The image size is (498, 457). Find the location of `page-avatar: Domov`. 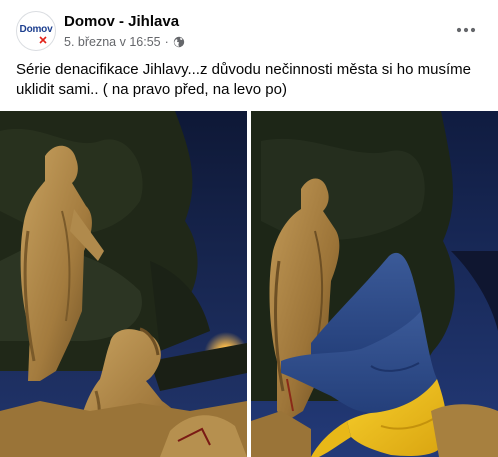

page-avatar: Domov is located at coordinates (36, 31).